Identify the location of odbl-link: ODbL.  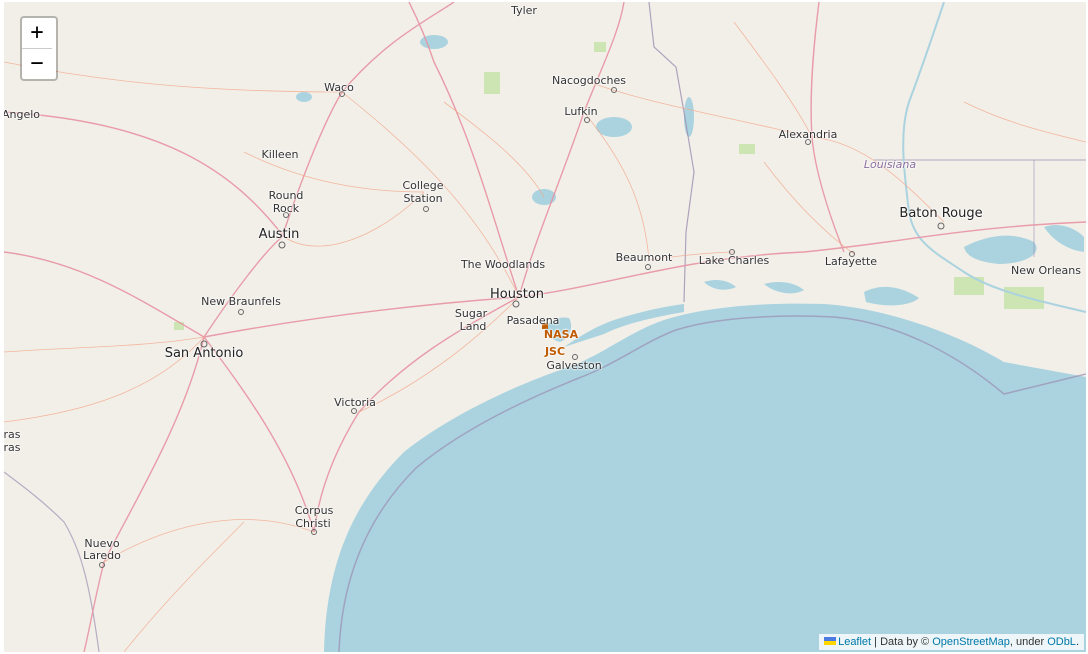
(1061, 642).